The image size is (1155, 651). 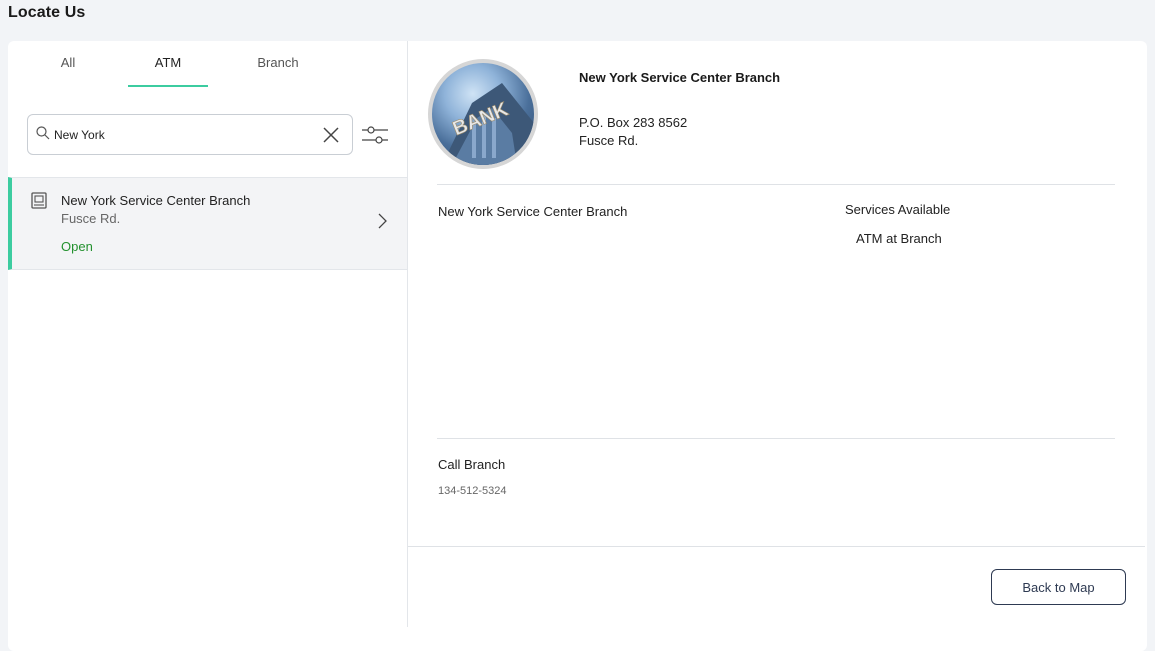 What do you see at coordinates (184, 135) in the screenshot?
I see `search-input` at bounding box center [184, 135].